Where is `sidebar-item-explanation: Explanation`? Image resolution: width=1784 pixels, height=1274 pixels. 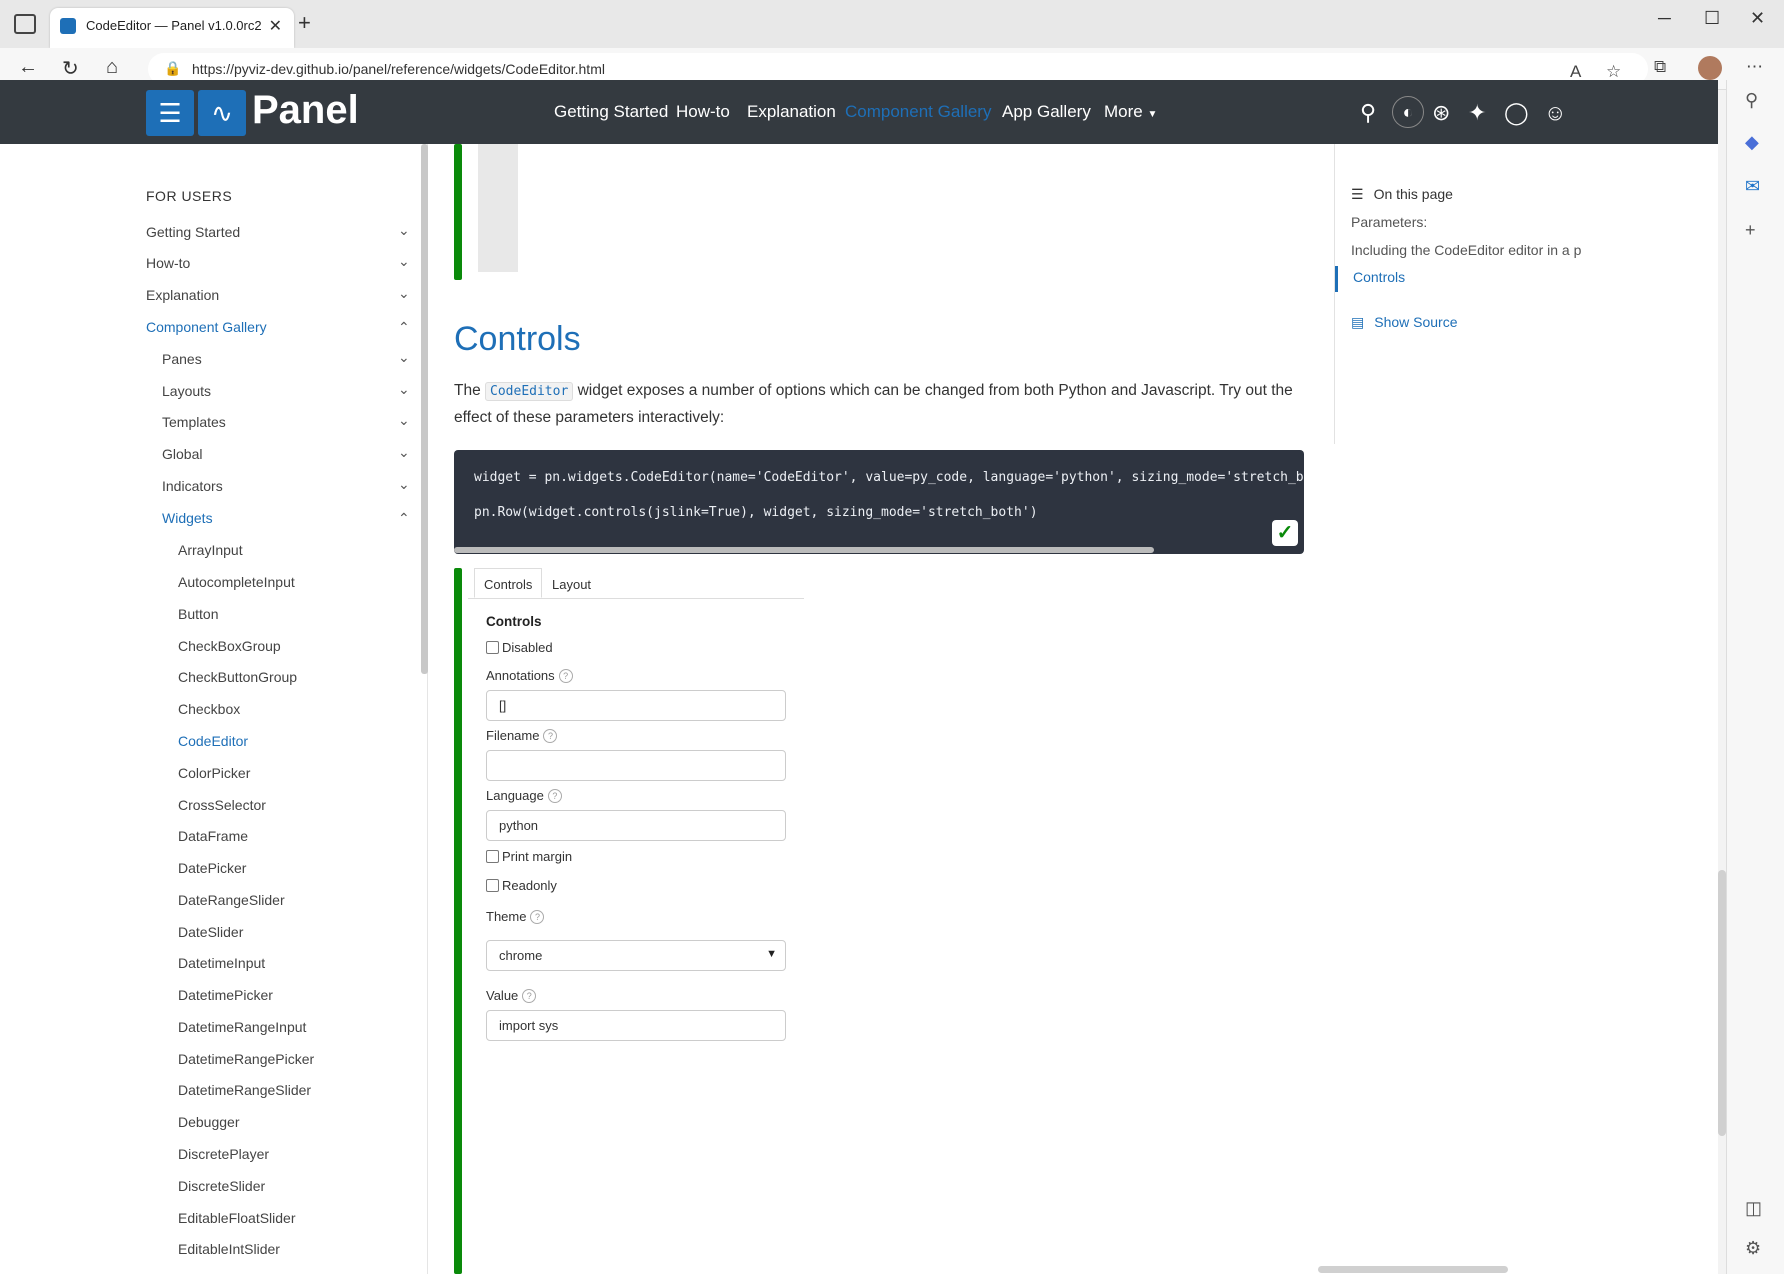 sidebar-item-explanation: Explanation is located at coordinates (182, 295).